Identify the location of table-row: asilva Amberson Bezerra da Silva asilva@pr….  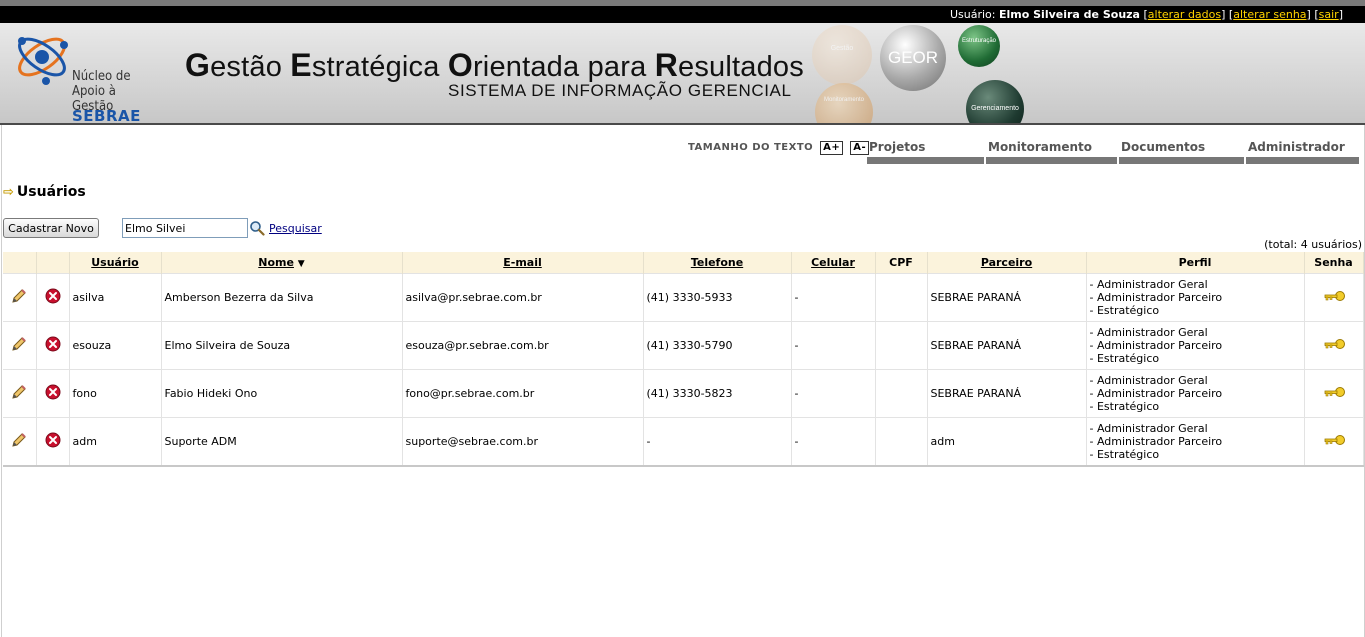
(683, 297).